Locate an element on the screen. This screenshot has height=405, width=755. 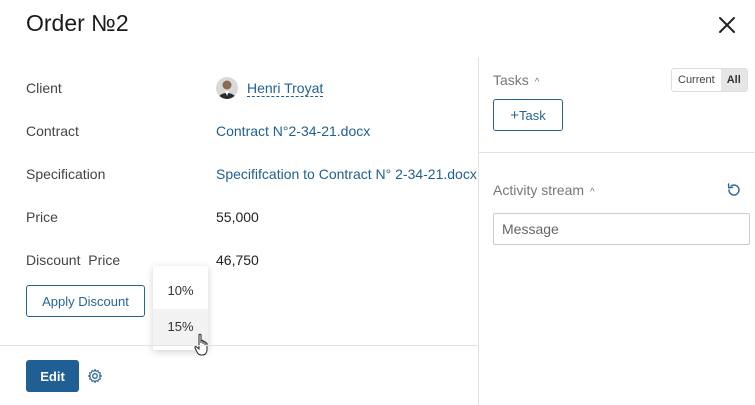
avatar is located at coordinates (227, 88).